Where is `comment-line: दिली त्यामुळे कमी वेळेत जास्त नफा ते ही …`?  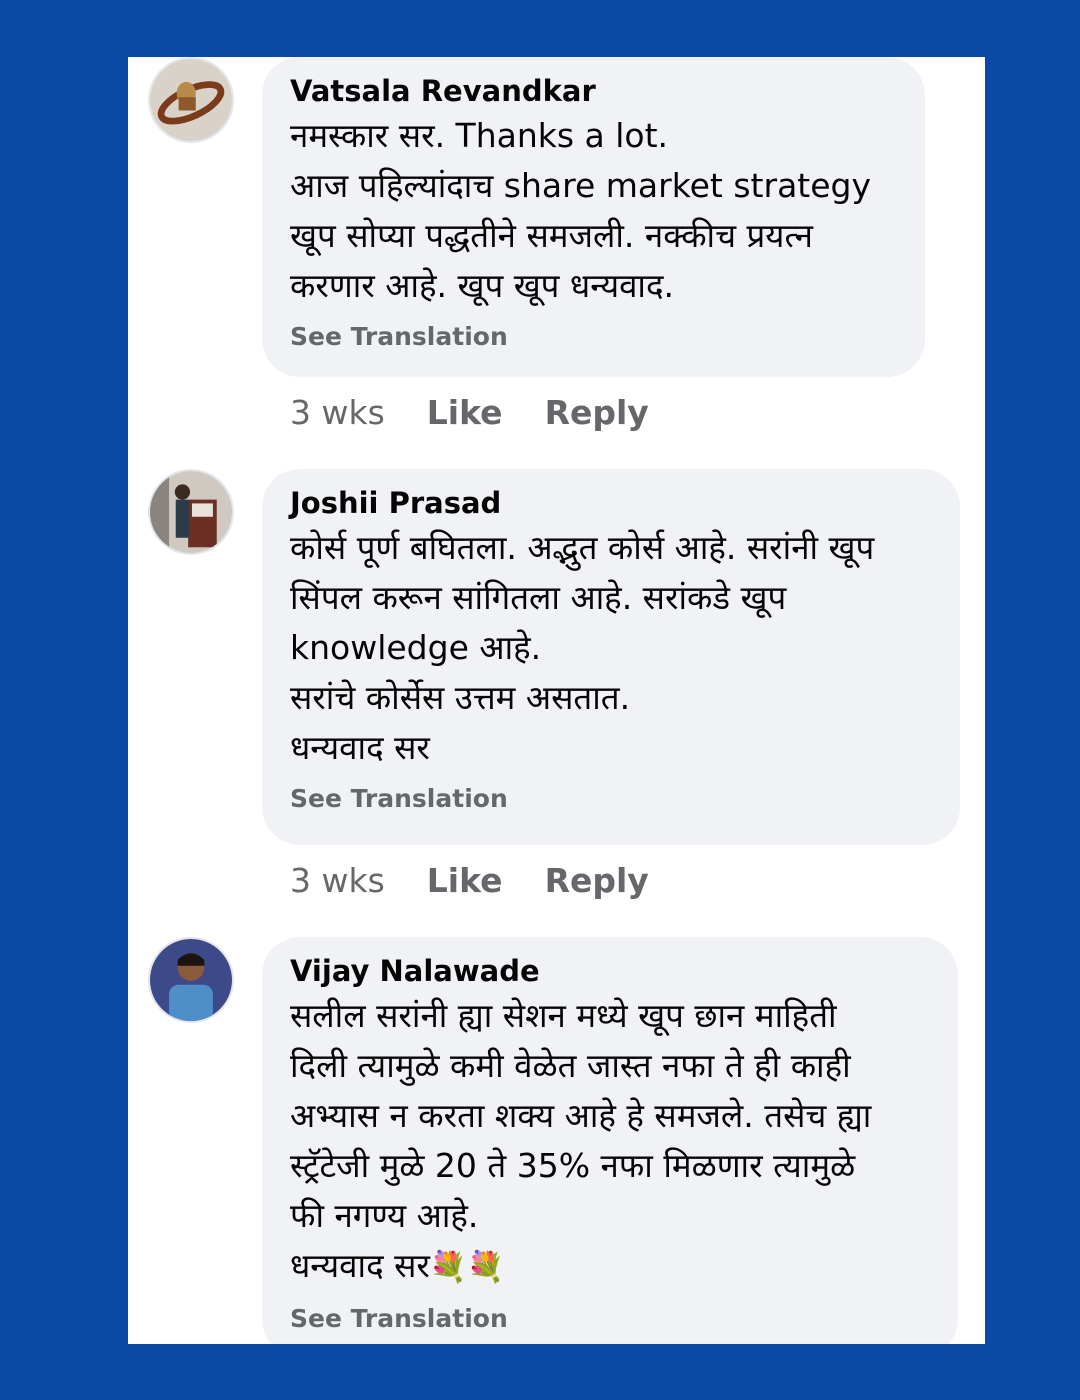
comment-line: दिली त्यामुळे कमी वेळेत जास्त नफा ते ही … is located at coordinates (570, 1065).